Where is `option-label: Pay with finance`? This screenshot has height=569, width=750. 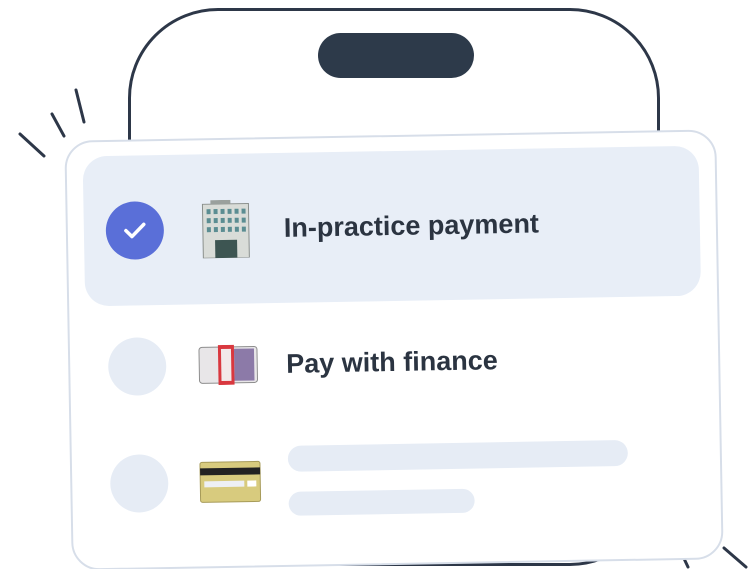 option-label: Pay with finance is located at coordinates (392, 362).